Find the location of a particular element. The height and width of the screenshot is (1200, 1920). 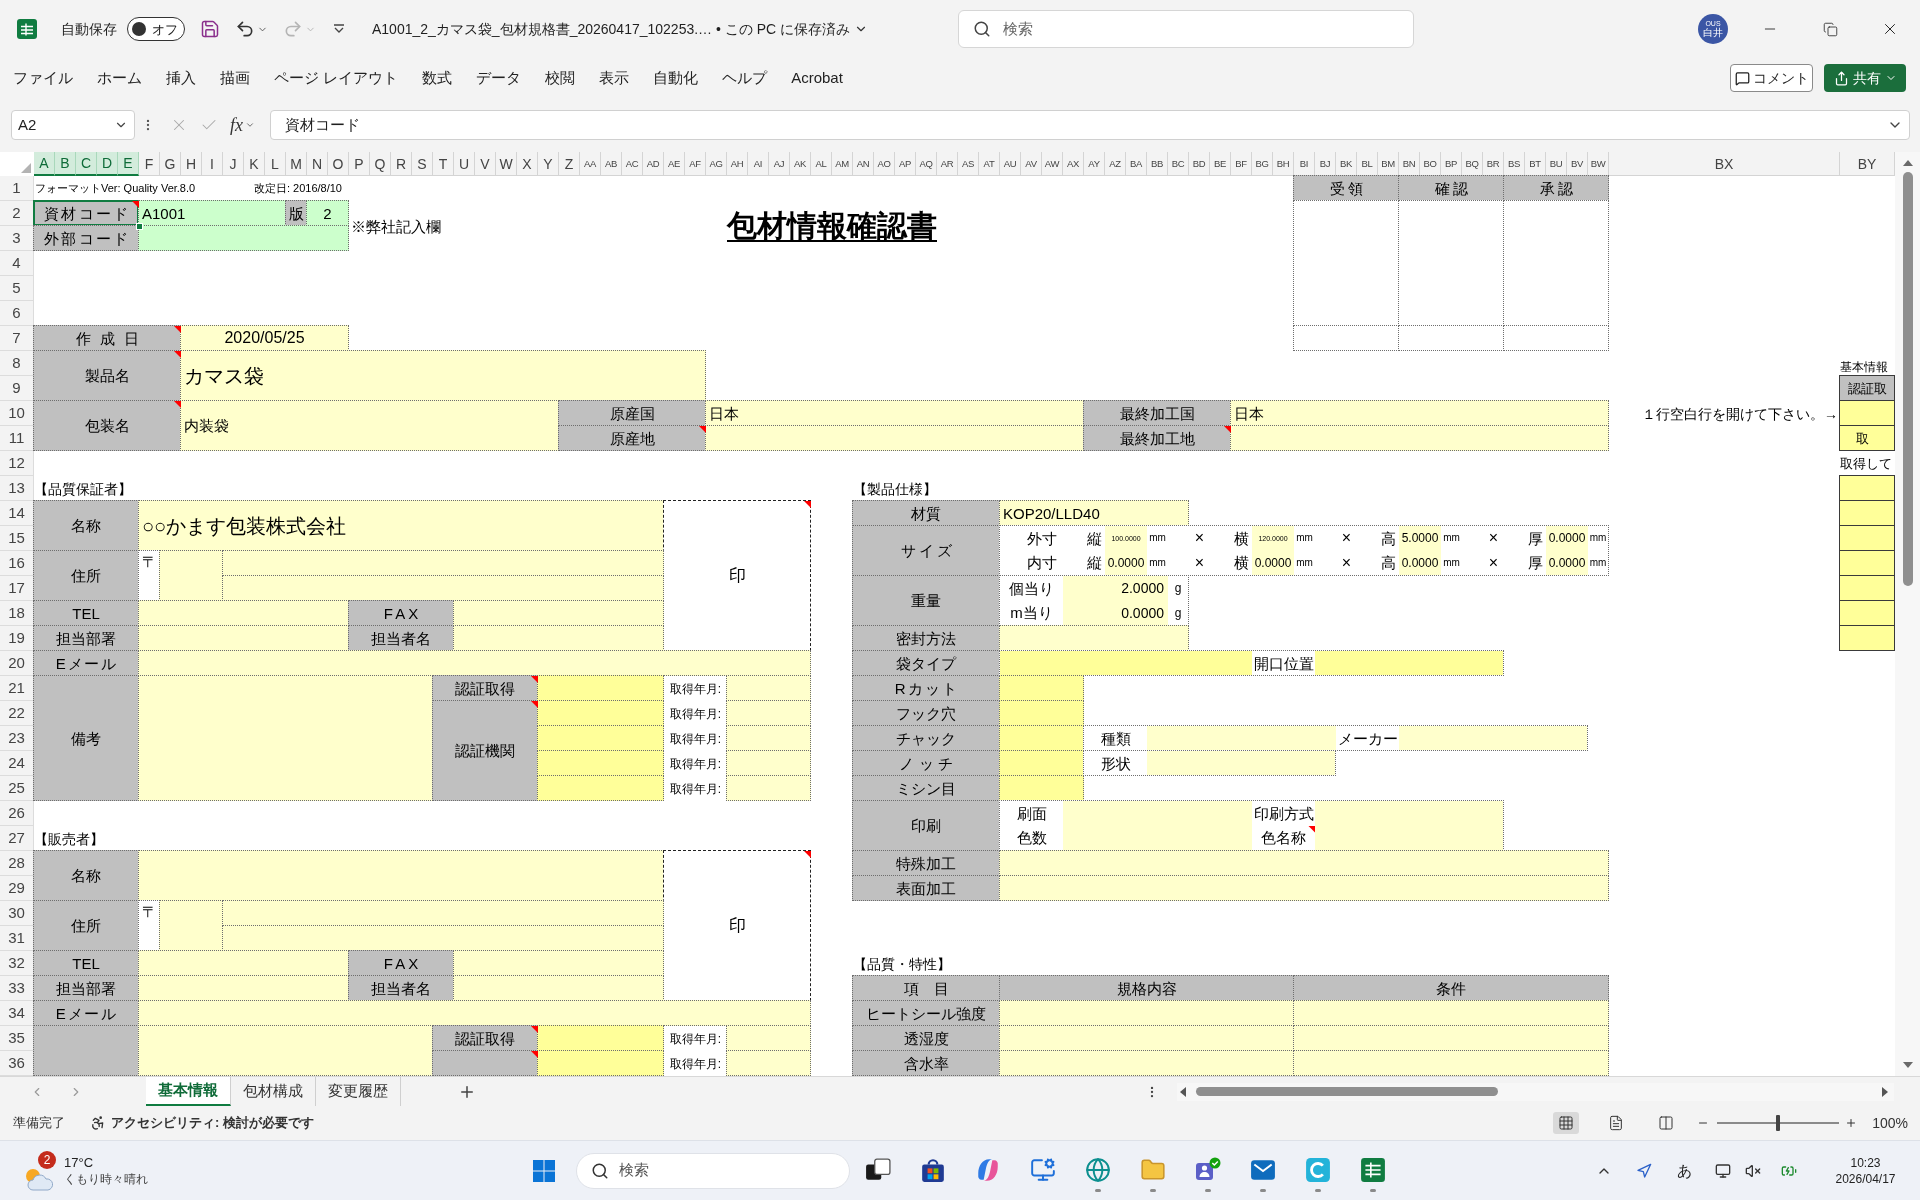

row-header: 31 is located at coordinates (17, 938).